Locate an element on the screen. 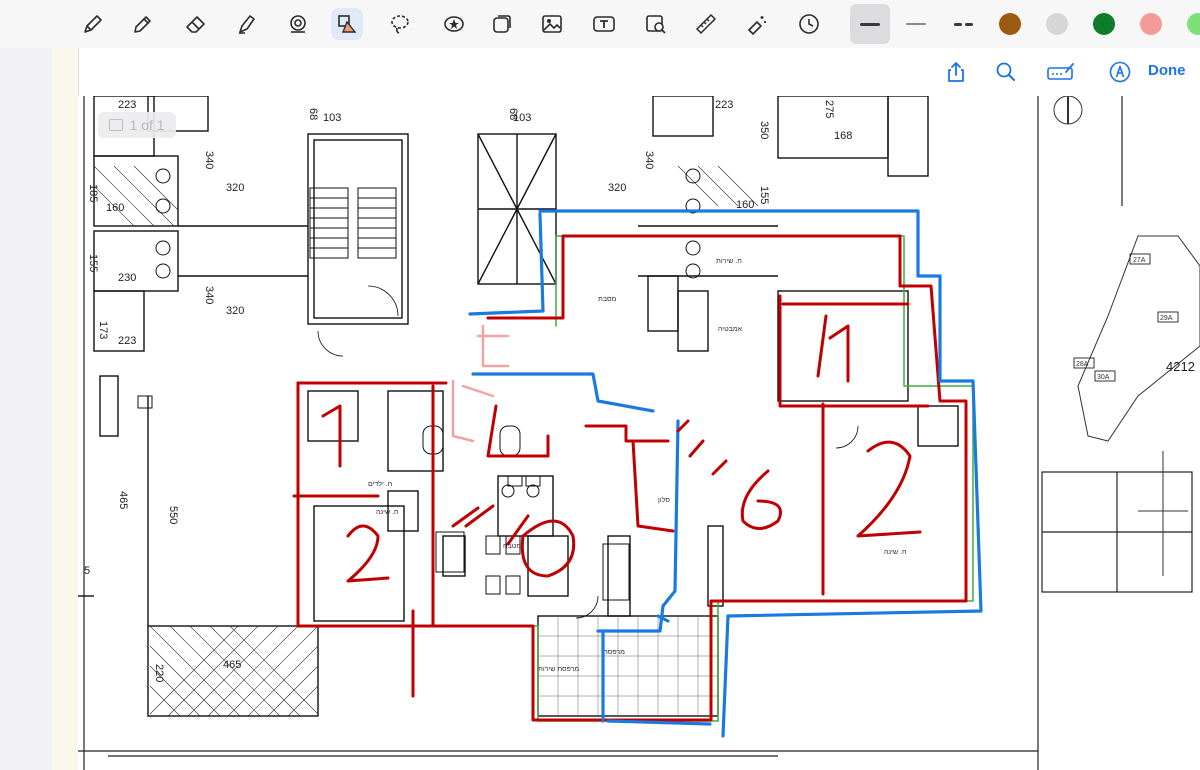 The width and height of the screenshot is (1200, 770). magic-eraser-icon is located at coordinates (756, 26).